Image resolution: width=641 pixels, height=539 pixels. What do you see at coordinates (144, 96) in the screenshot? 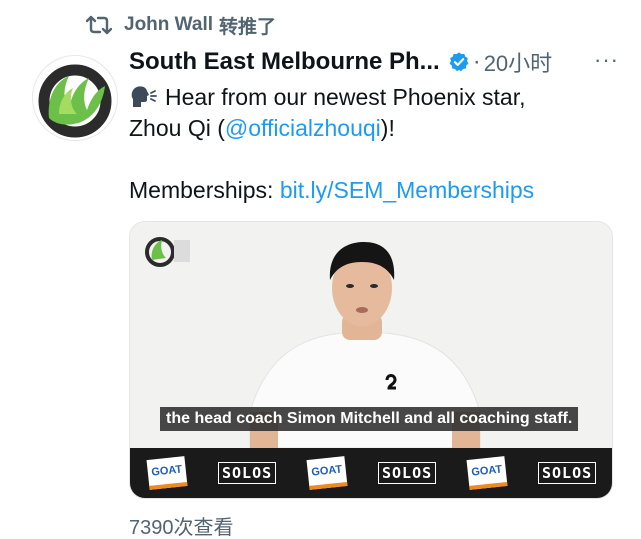
I see `speaking-head-icon` at bounding box center [144, 96].